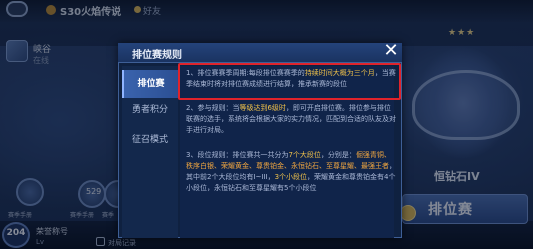 Image resolution: width=533 pixels, height=249 pixels. I want to click on rule-text: 2、参与规则：当, so click(213, 108).